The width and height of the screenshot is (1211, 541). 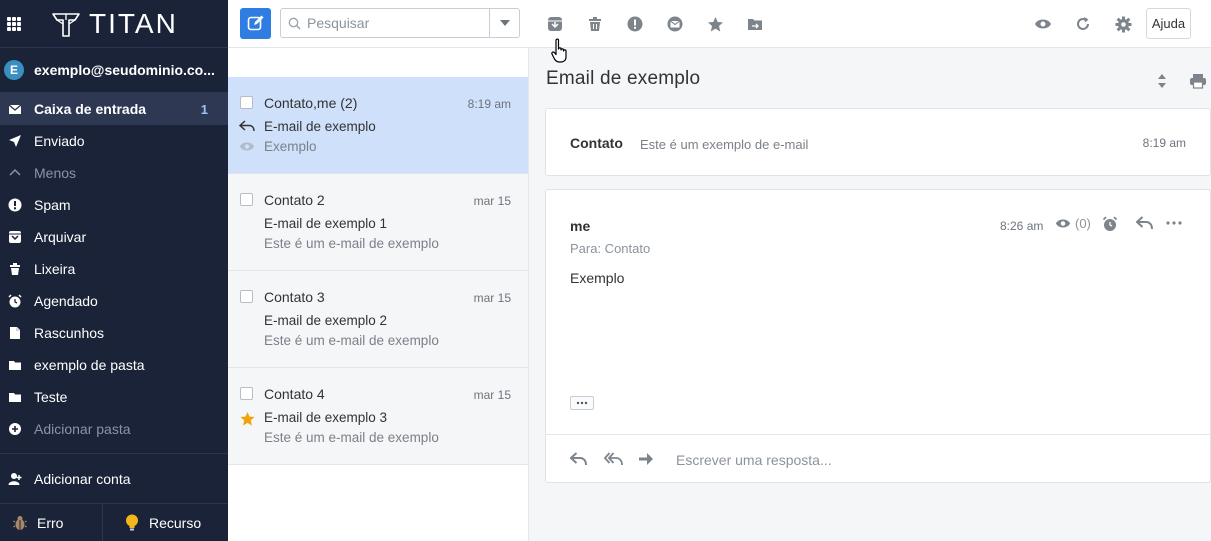 What do you see at coordinates (294, 297) in the screenshot?
I see `message-sender: Contato 3` at bounding box center [294, 297].